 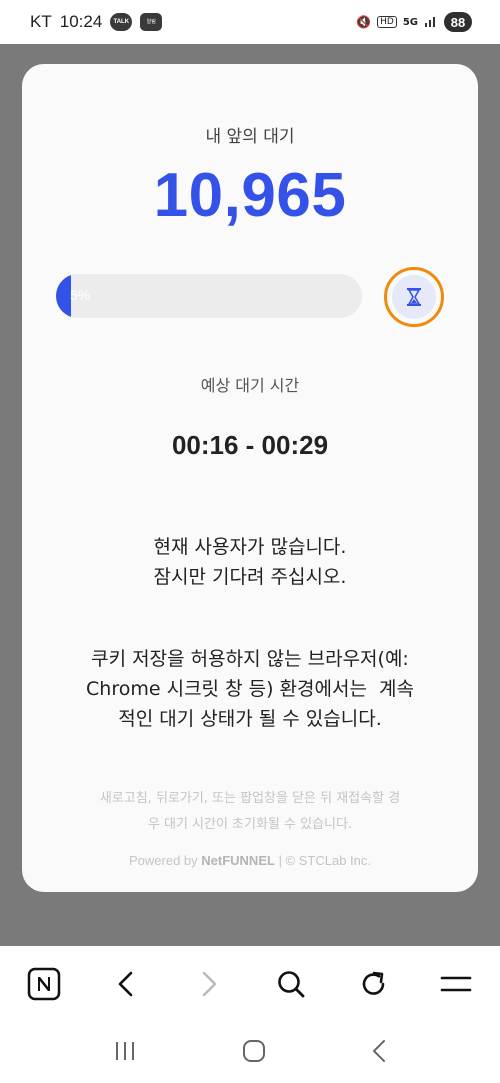 What do you see at coordinates (431, 22) in the screenshot?
I see `signal-icon` at bounding box center [431, 22].